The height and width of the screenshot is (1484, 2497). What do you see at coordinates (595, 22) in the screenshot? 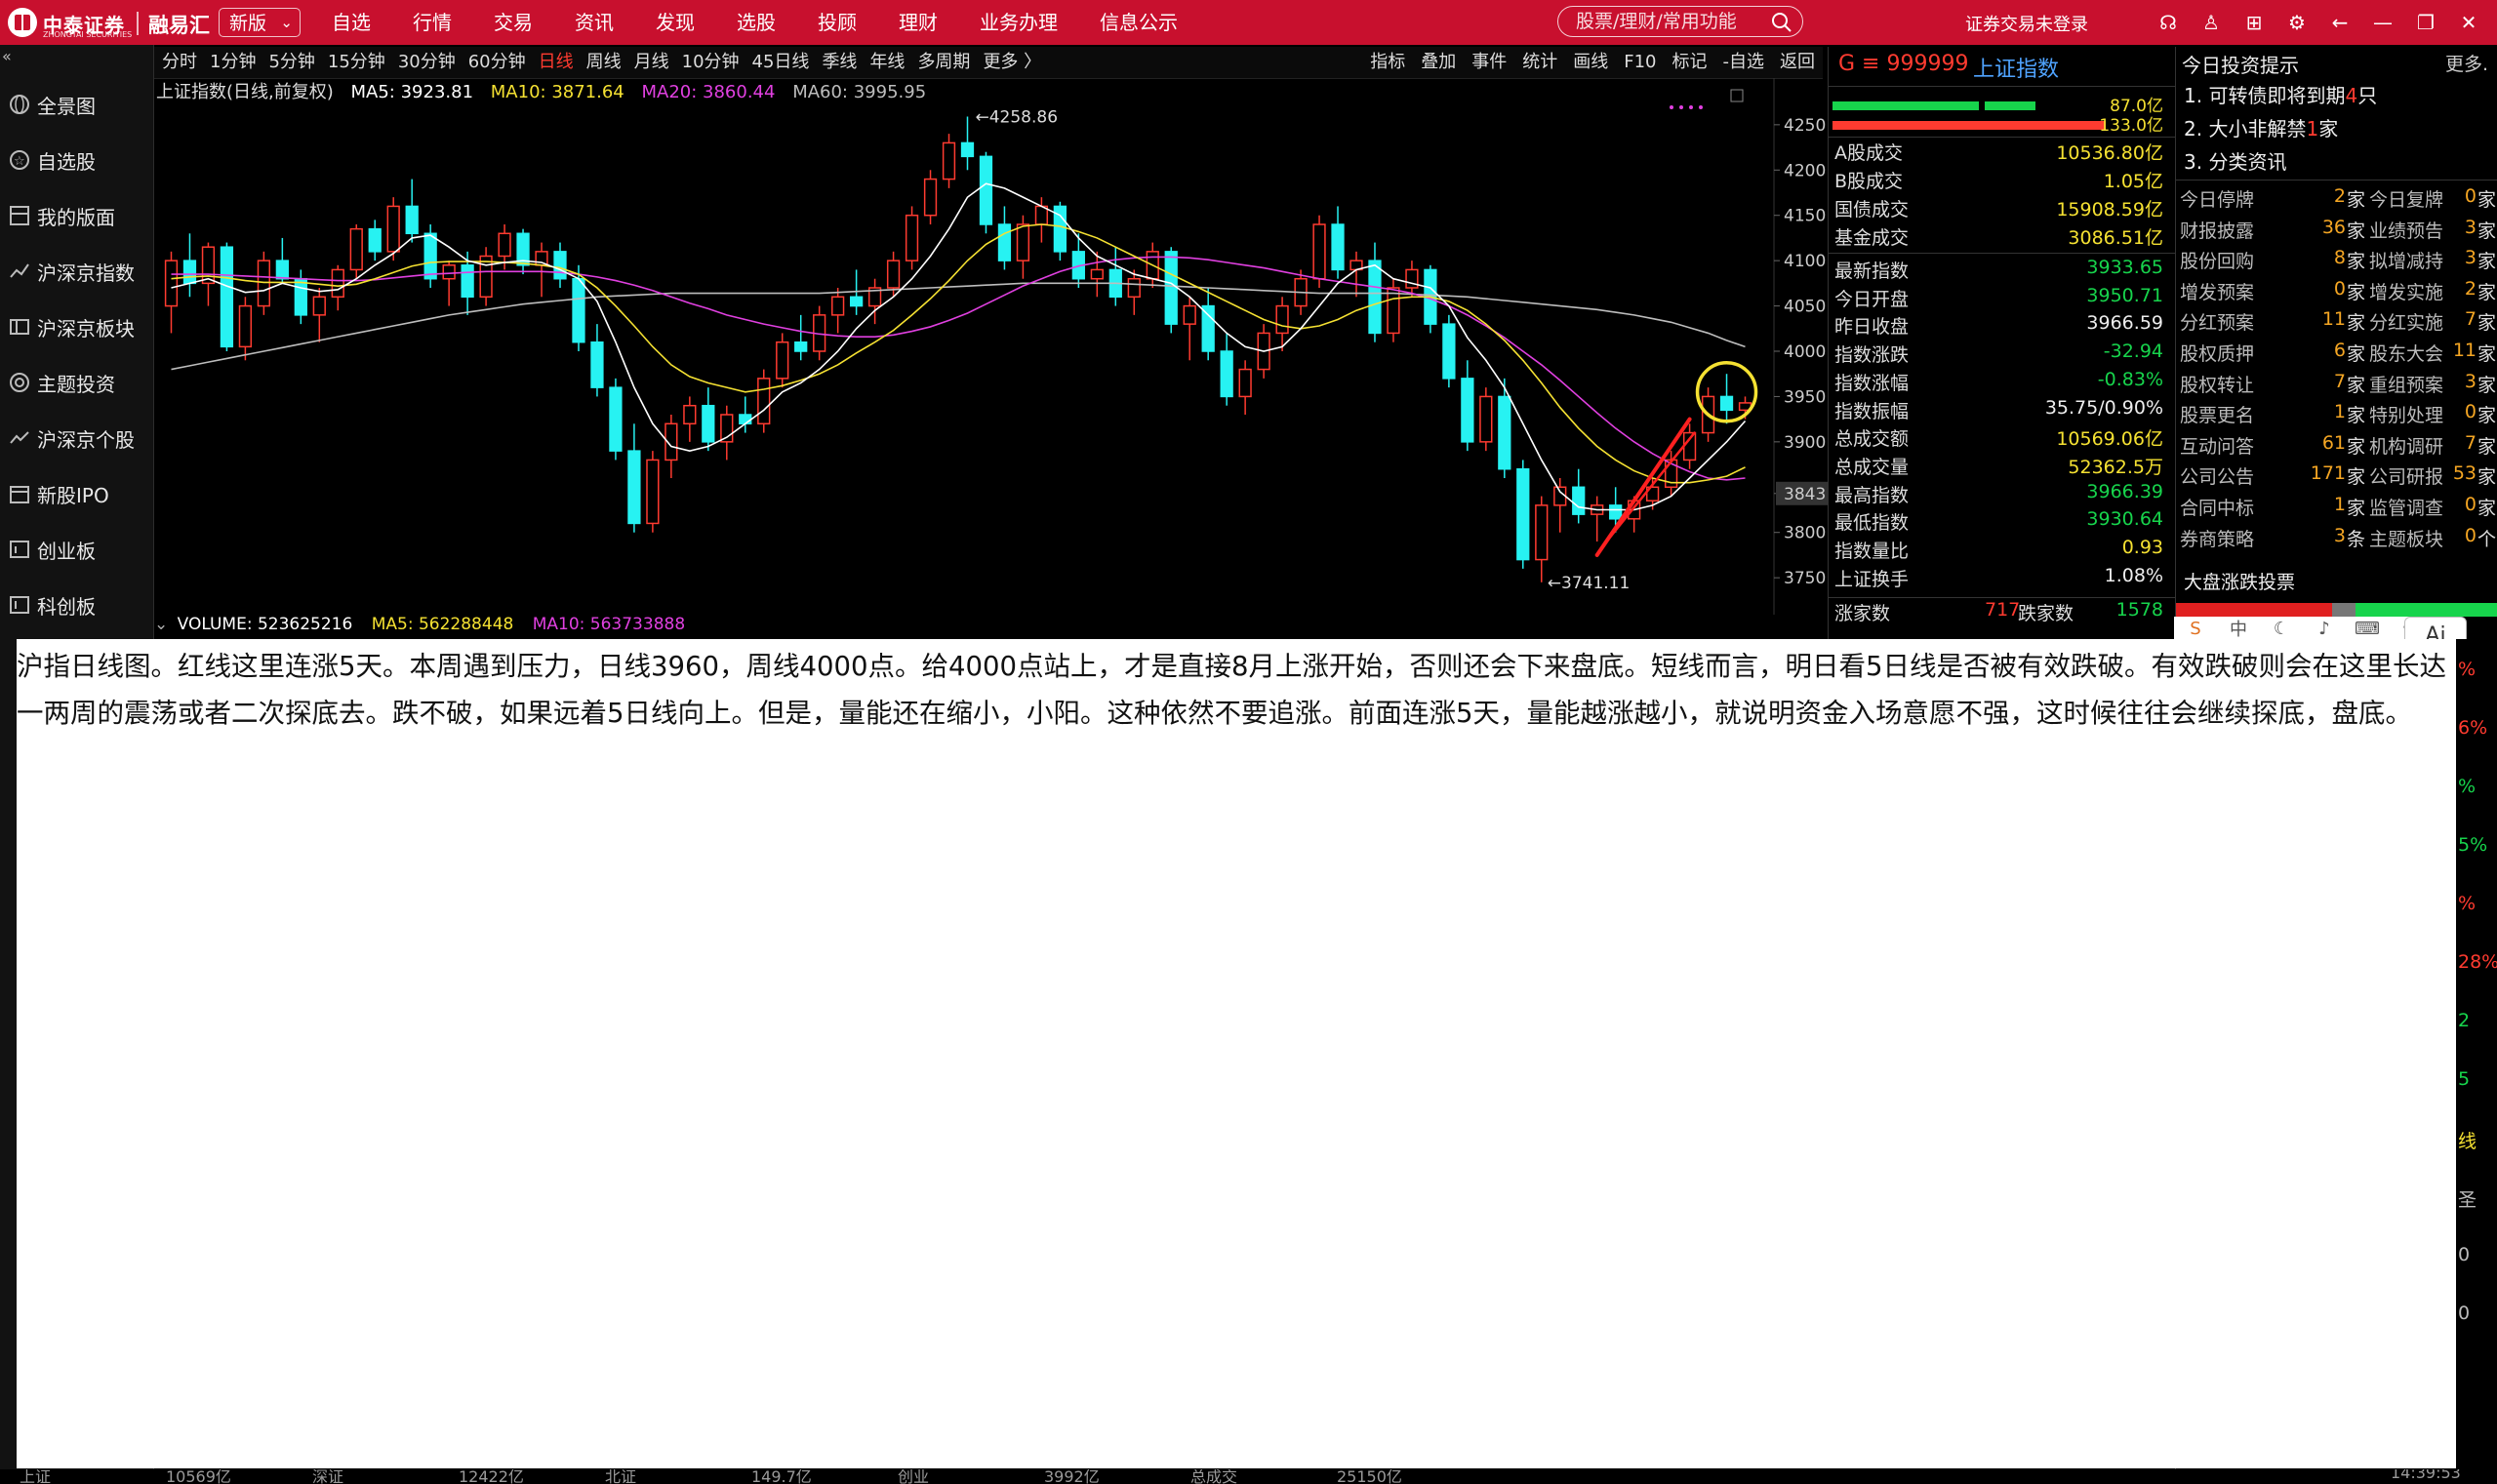
I see `menu-item: 资讯` at bounding box center [595, 22].